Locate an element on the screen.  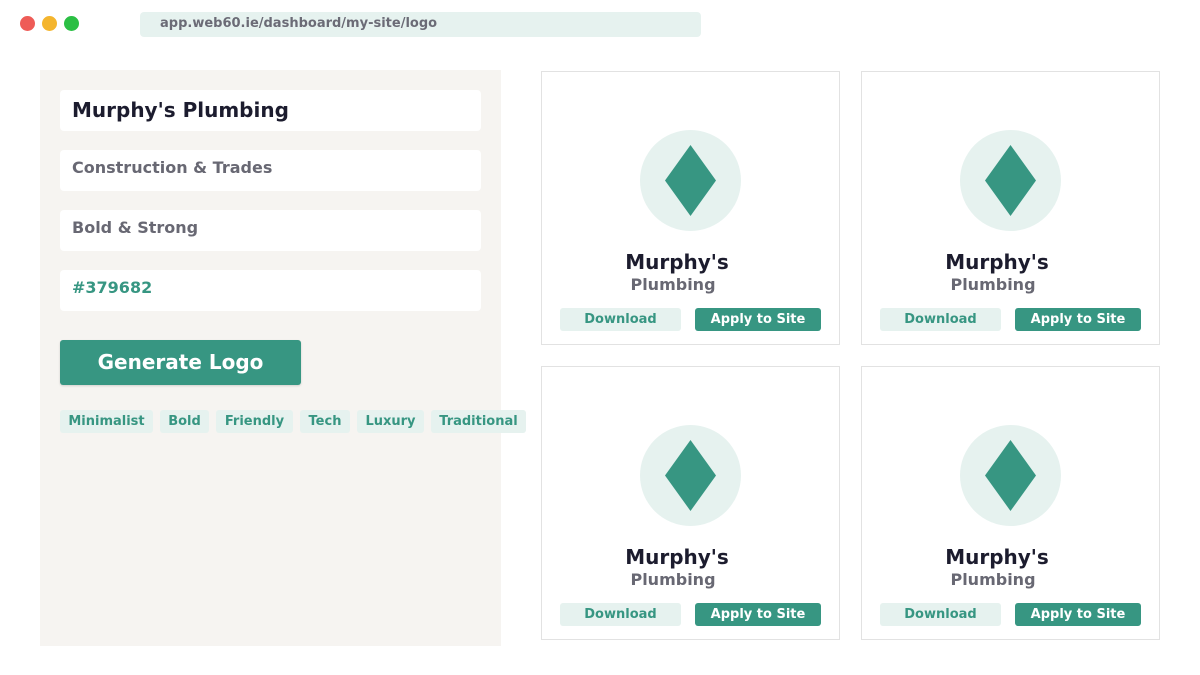
brand-color-input: #379682 is located at coordinates (270, 290).